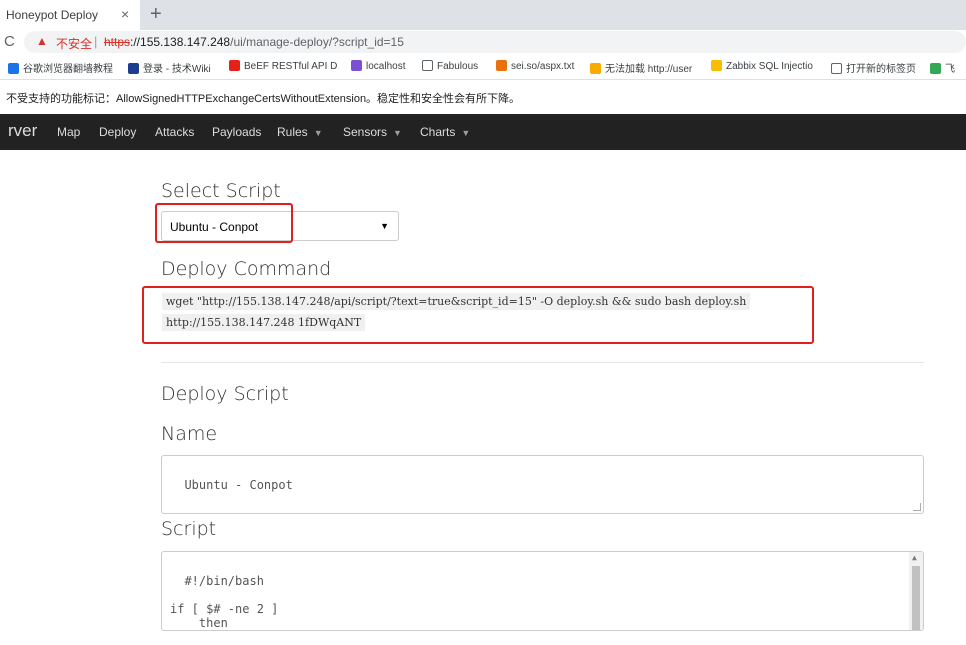  What do you see at coordinates (177, 69) in the screenshot?
I see `bookmark-label: 登录 - 技术Wiki` at bounding box center [177, 69].